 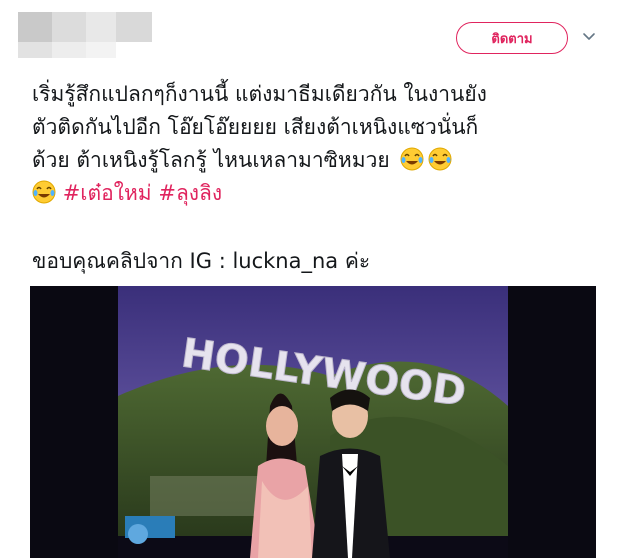 I want to click on follow-button: ติดตาม, so click(x=512, y=38).